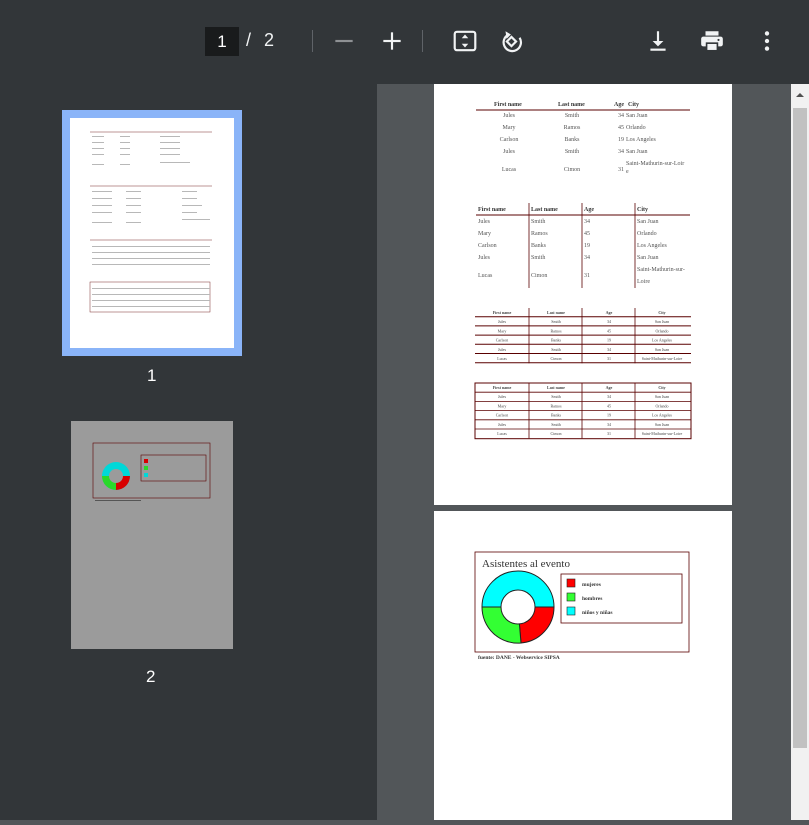 The image size is (809, 825). I want to click on current-page-input: 1, so click(222, 41).